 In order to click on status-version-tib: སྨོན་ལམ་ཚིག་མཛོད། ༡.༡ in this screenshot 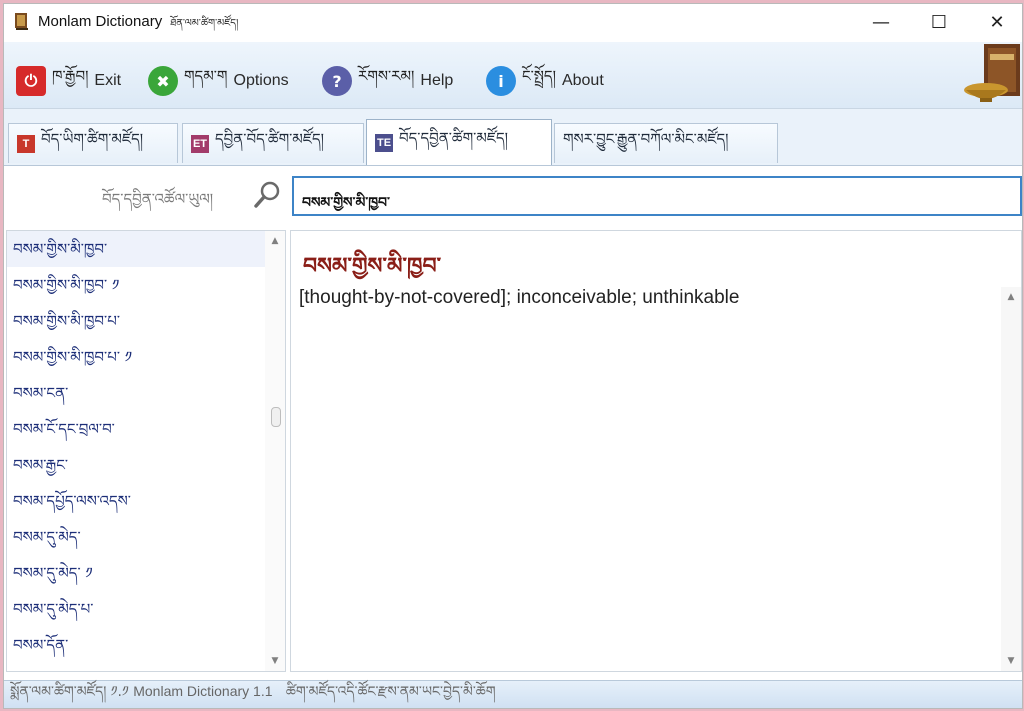, I will do `click(69, 692)`.